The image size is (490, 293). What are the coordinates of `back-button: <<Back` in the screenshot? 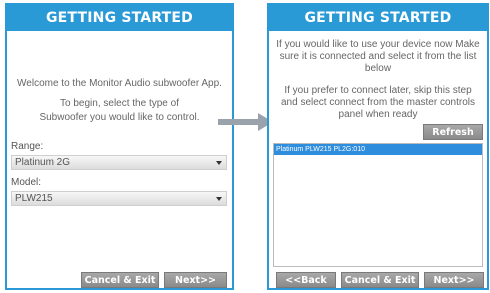 It's located at (306, 280).